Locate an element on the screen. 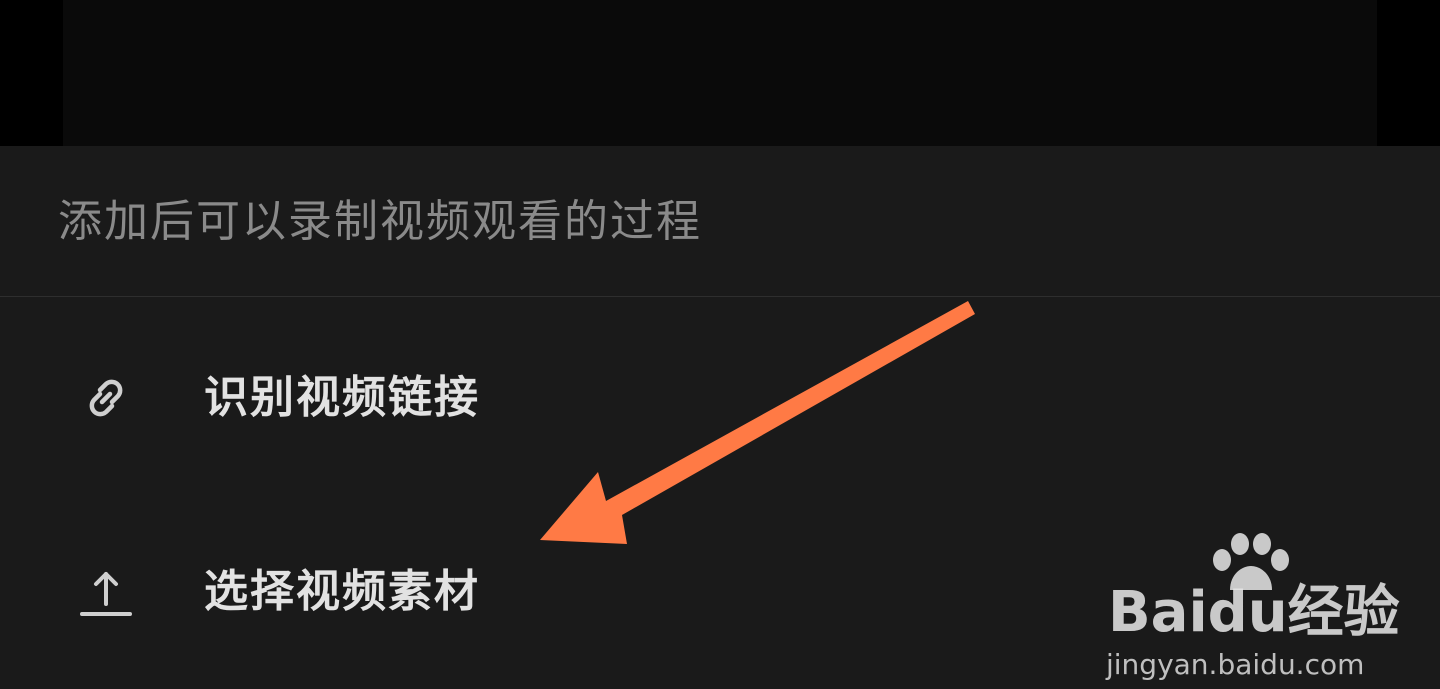 Image resolution: width=1440 pixels, height=689 pixels. upload-icon is located at coordinates (106, 592).